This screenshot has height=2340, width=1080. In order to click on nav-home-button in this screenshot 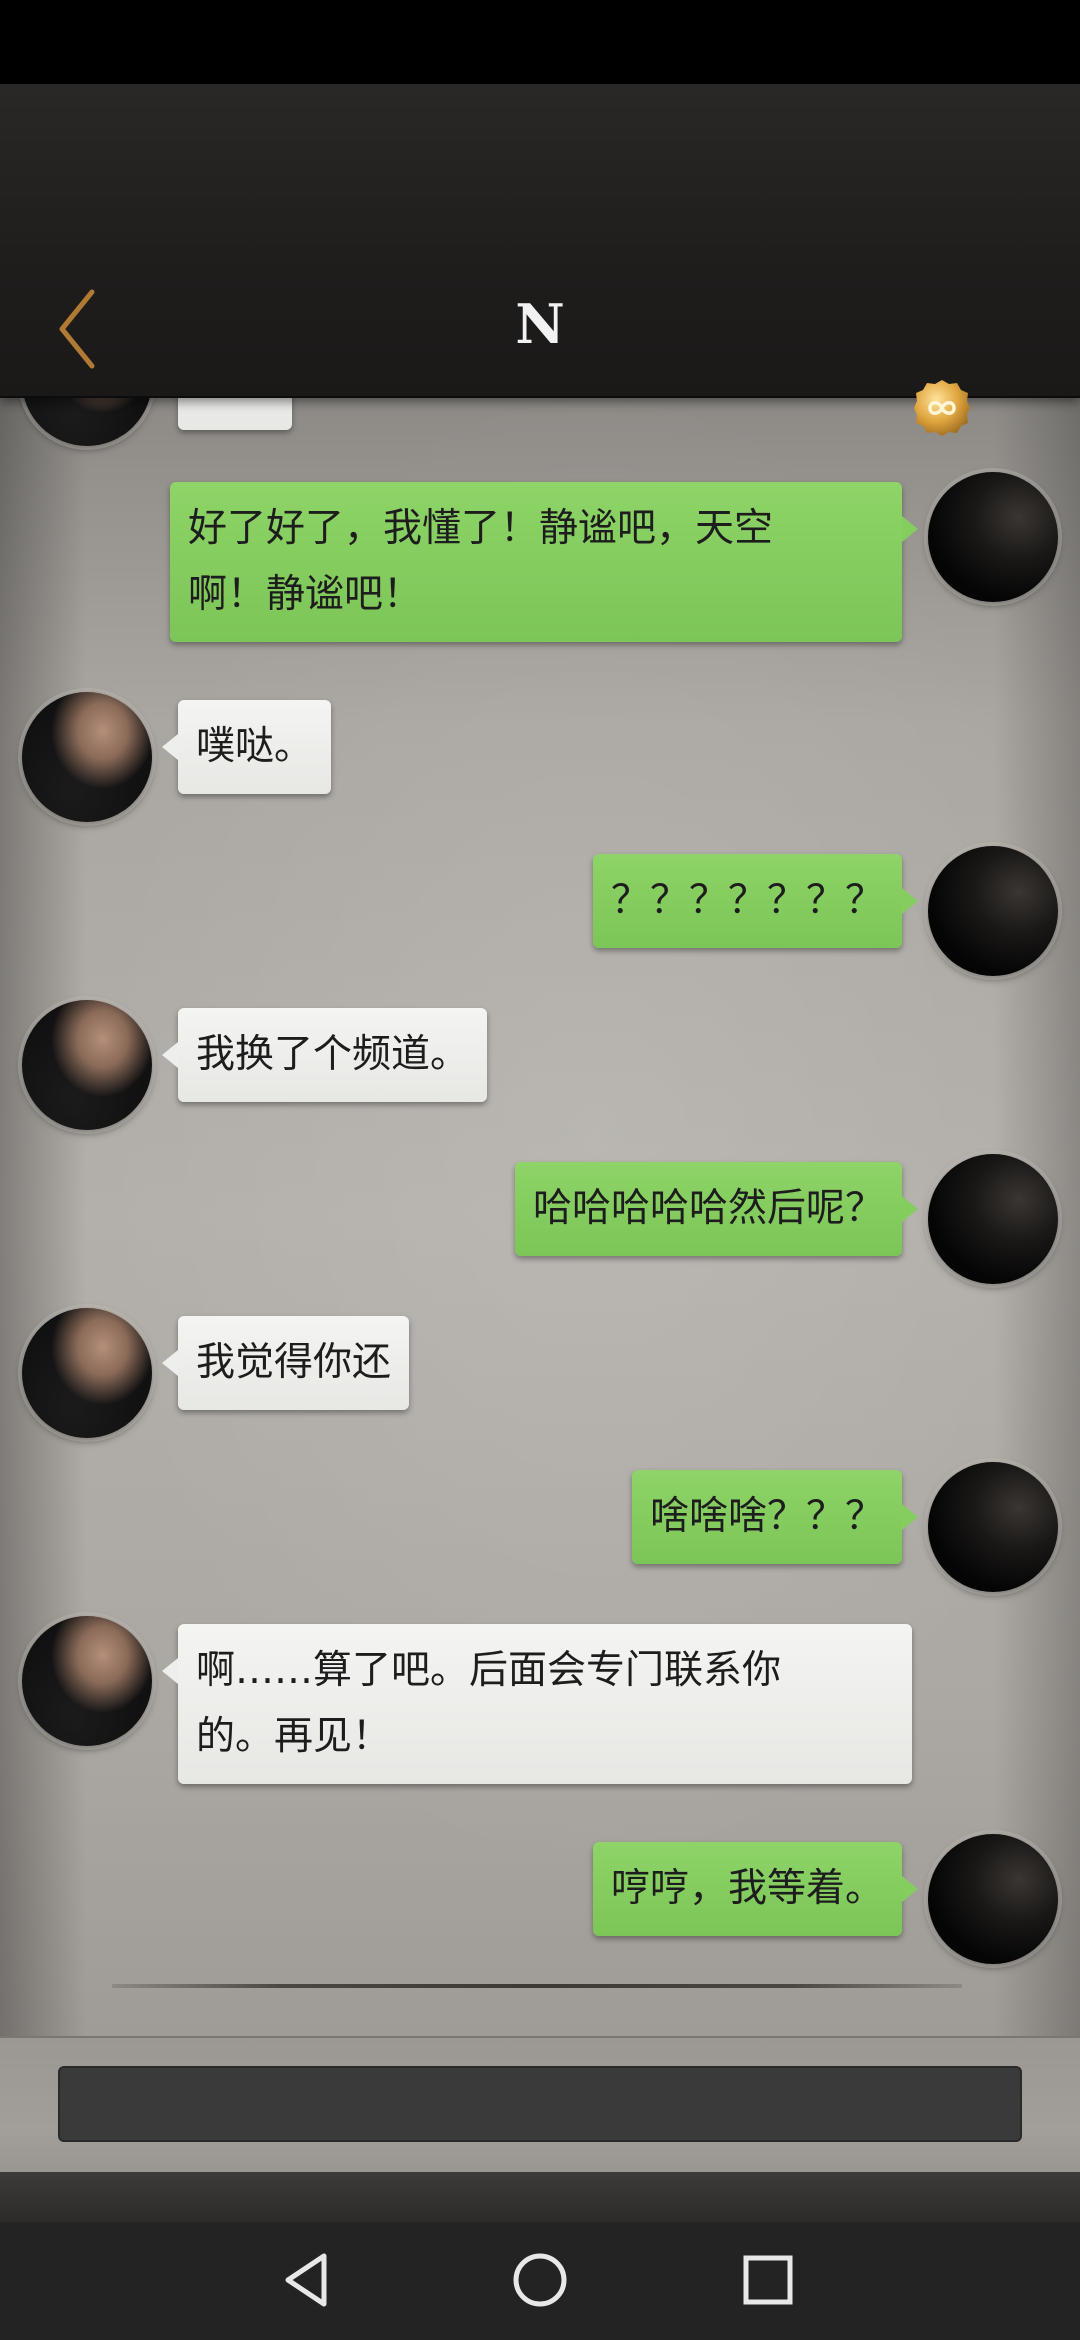, I will do `click(540, 2280)`.